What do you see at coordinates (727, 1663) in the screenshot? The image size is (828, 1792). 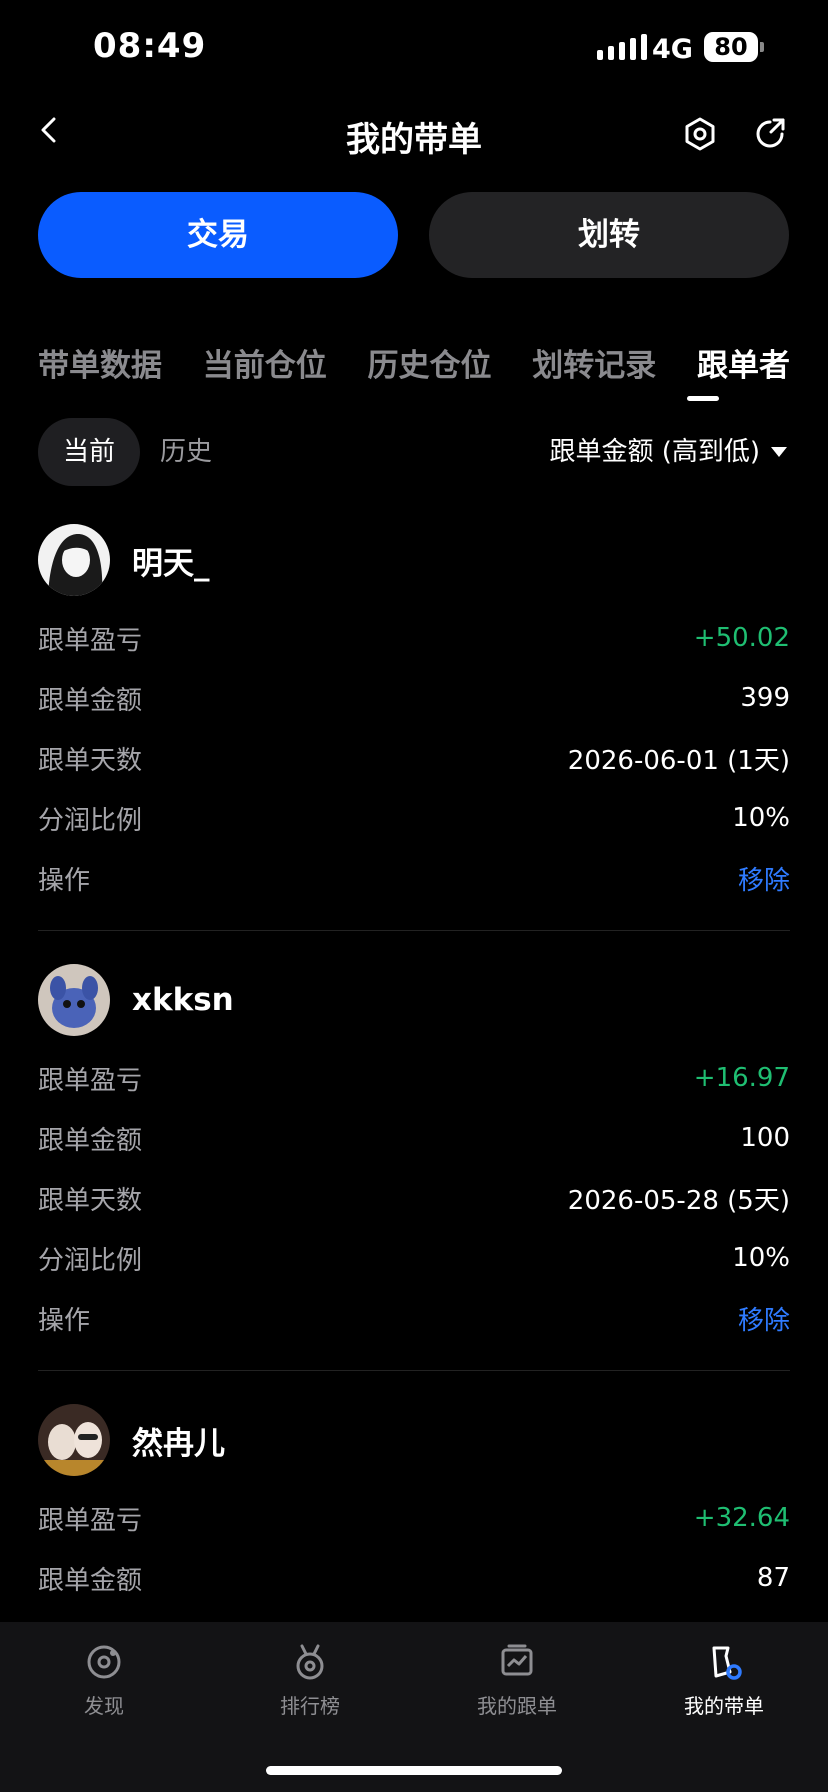 I see `my-lead-icon` at bounding box center [727, 1663].